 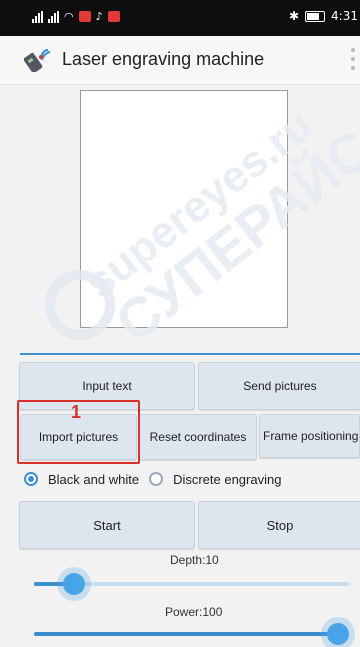 What do you see at coordinates (37, 60) in the screenshot?
I see `app-icon` at bounding box center [37, 60].